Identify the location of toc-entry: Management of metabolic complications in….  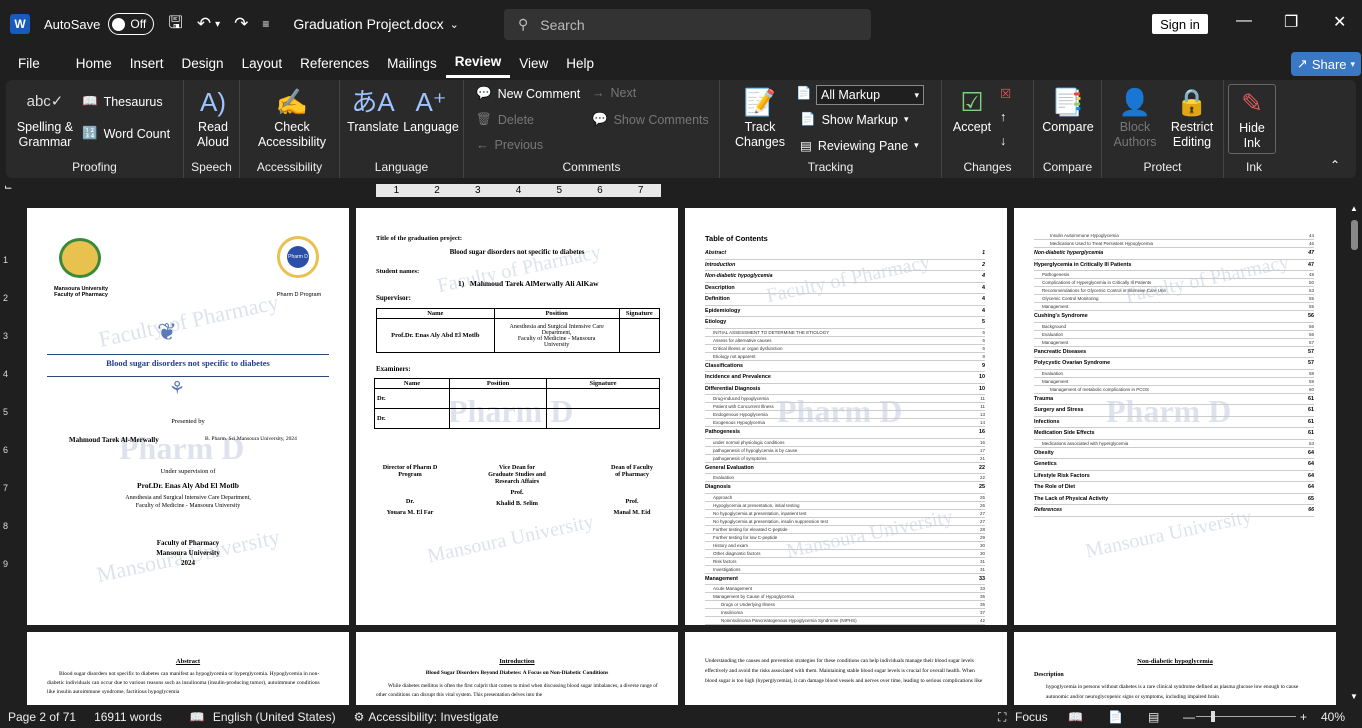
(1174, 390).